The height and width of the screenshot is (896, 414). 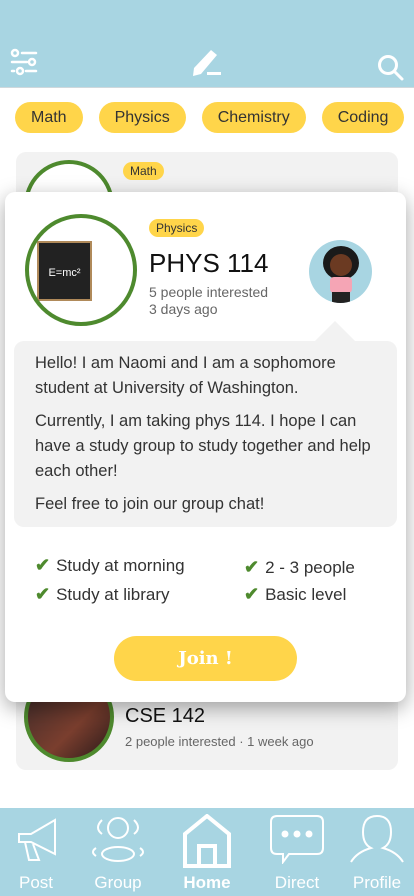 What do you see at coordinates (37, 839) in the screenshot?
I see `megaphone-icon` at bounding box center [37, 839].